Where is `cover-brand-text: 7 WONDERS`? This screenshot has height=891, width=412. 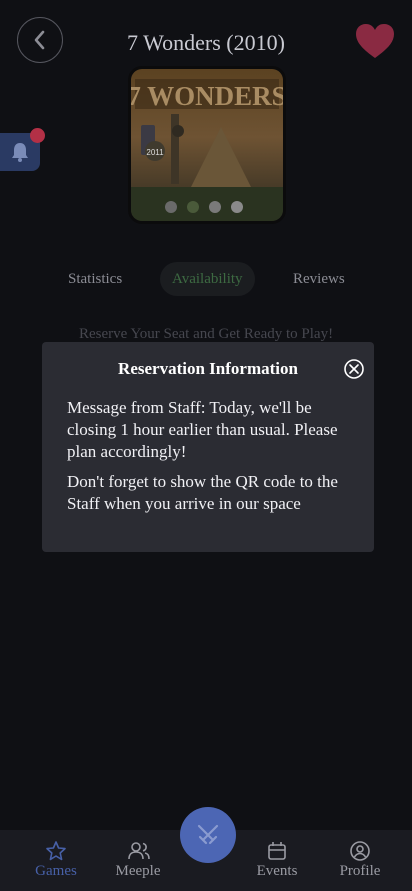
cover-brand-text: 7 WONDERS is located at coordinates (207, 96).